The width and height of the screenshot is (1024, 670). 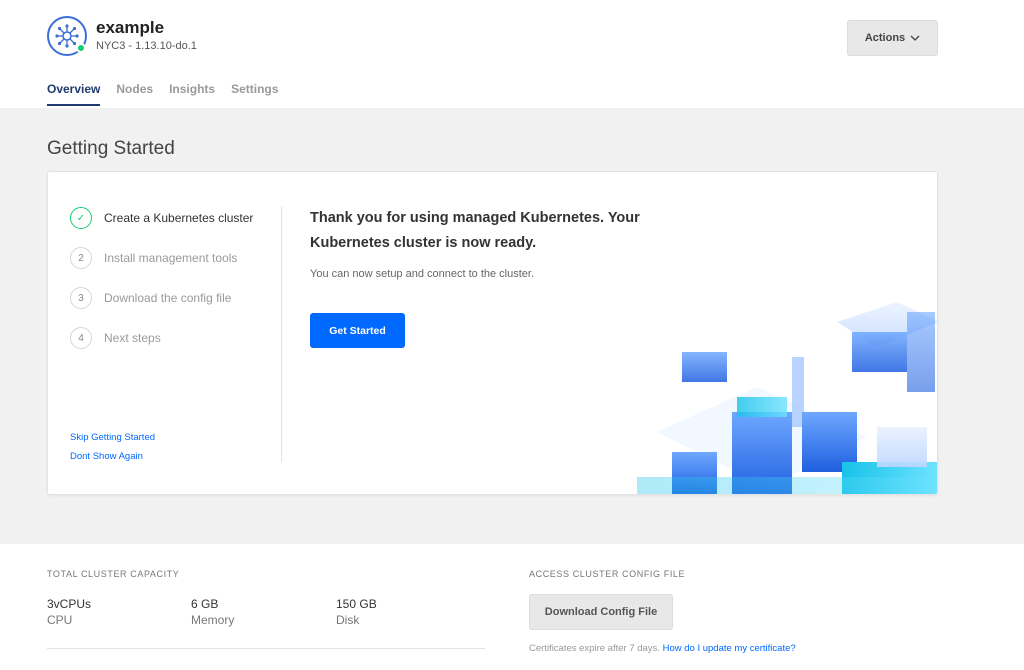 What do you see at coordinates (915, 38) in the screenshot?
I see `chevron-down-icon` at bounding box center [915, 38].